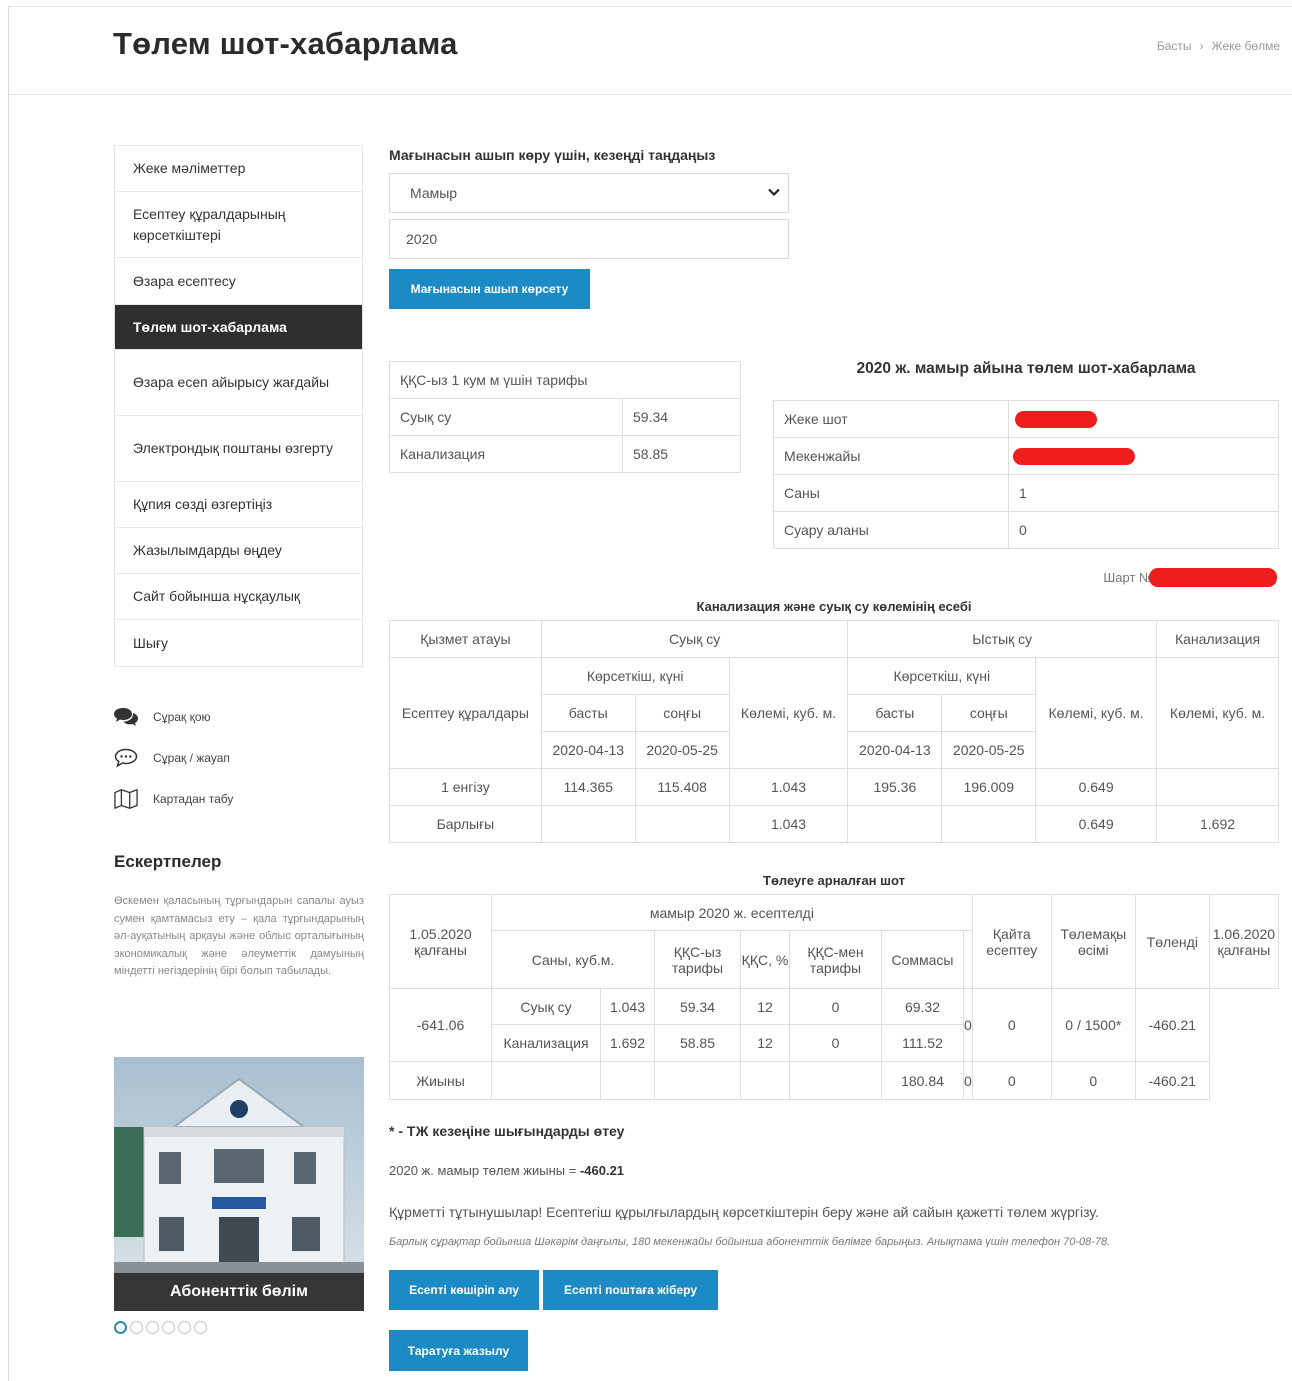 This screenshot has width=1292, height=1381. Describe the element at coordinates (989, 787) in the screenshot. I see `hot-last: 196.009` at that location.